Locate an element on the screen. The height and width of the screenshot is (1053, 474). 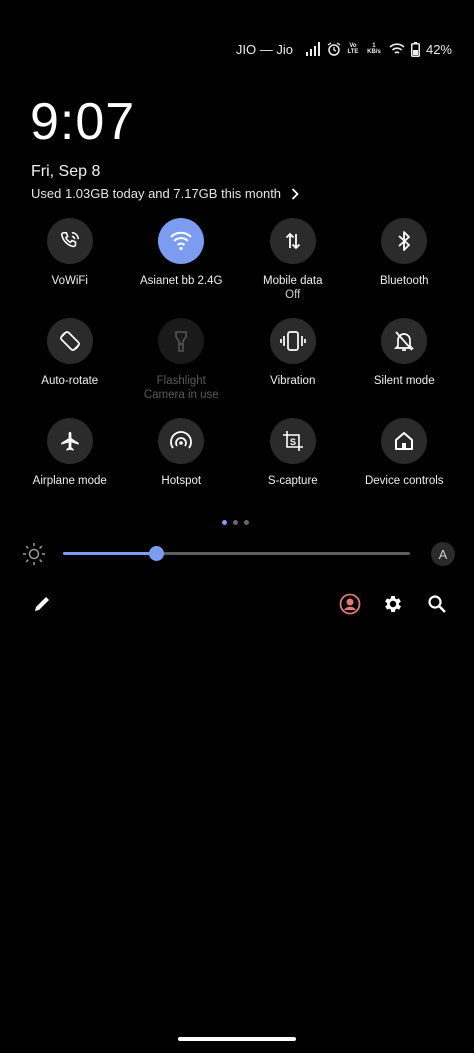
tile-label: Device controls is located at coordinates (404, 481).